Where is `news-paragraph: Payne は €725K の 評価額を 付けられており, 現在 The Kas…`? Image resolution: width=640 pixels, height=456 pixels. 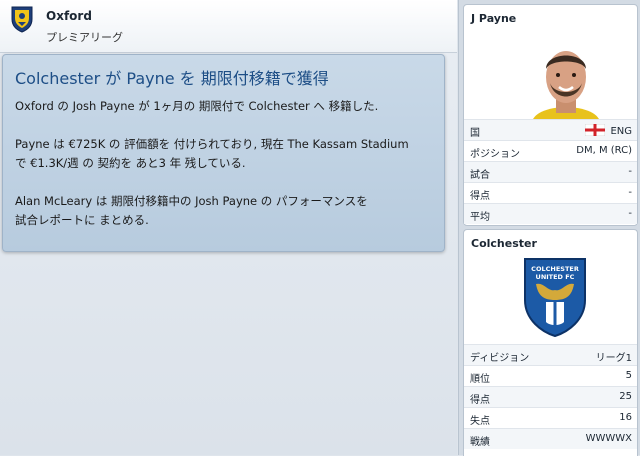 news-paragraph: Payne は €725K の 評価額を 付けられており, 現在 The Kas… is located at coordinates (225, 154).